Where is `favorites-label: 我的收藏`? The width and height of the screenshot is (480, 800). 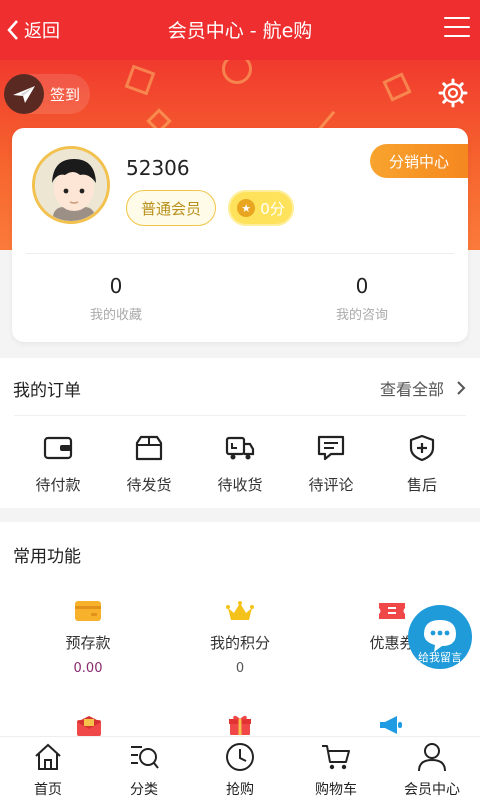 favorites-label: 我的收藏 is located at coordinates (115, 315).